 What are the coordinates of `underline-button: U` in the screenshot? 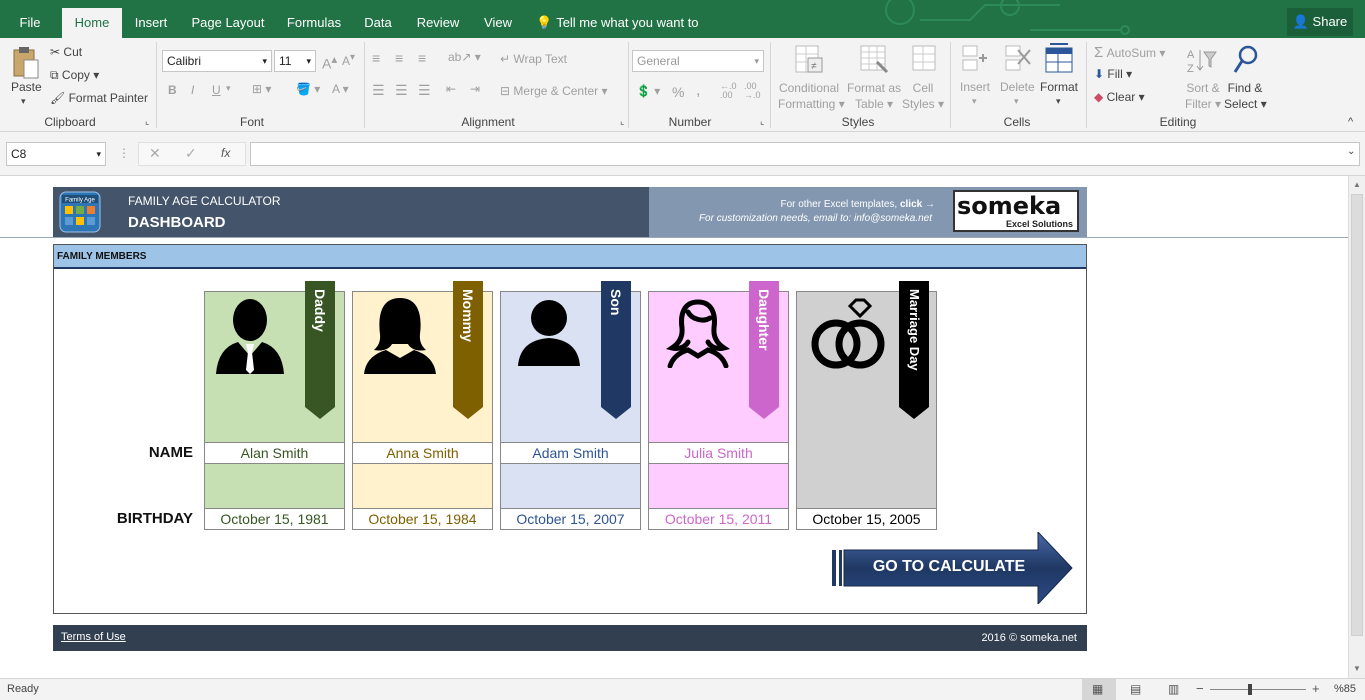 It's located at (216, 90).